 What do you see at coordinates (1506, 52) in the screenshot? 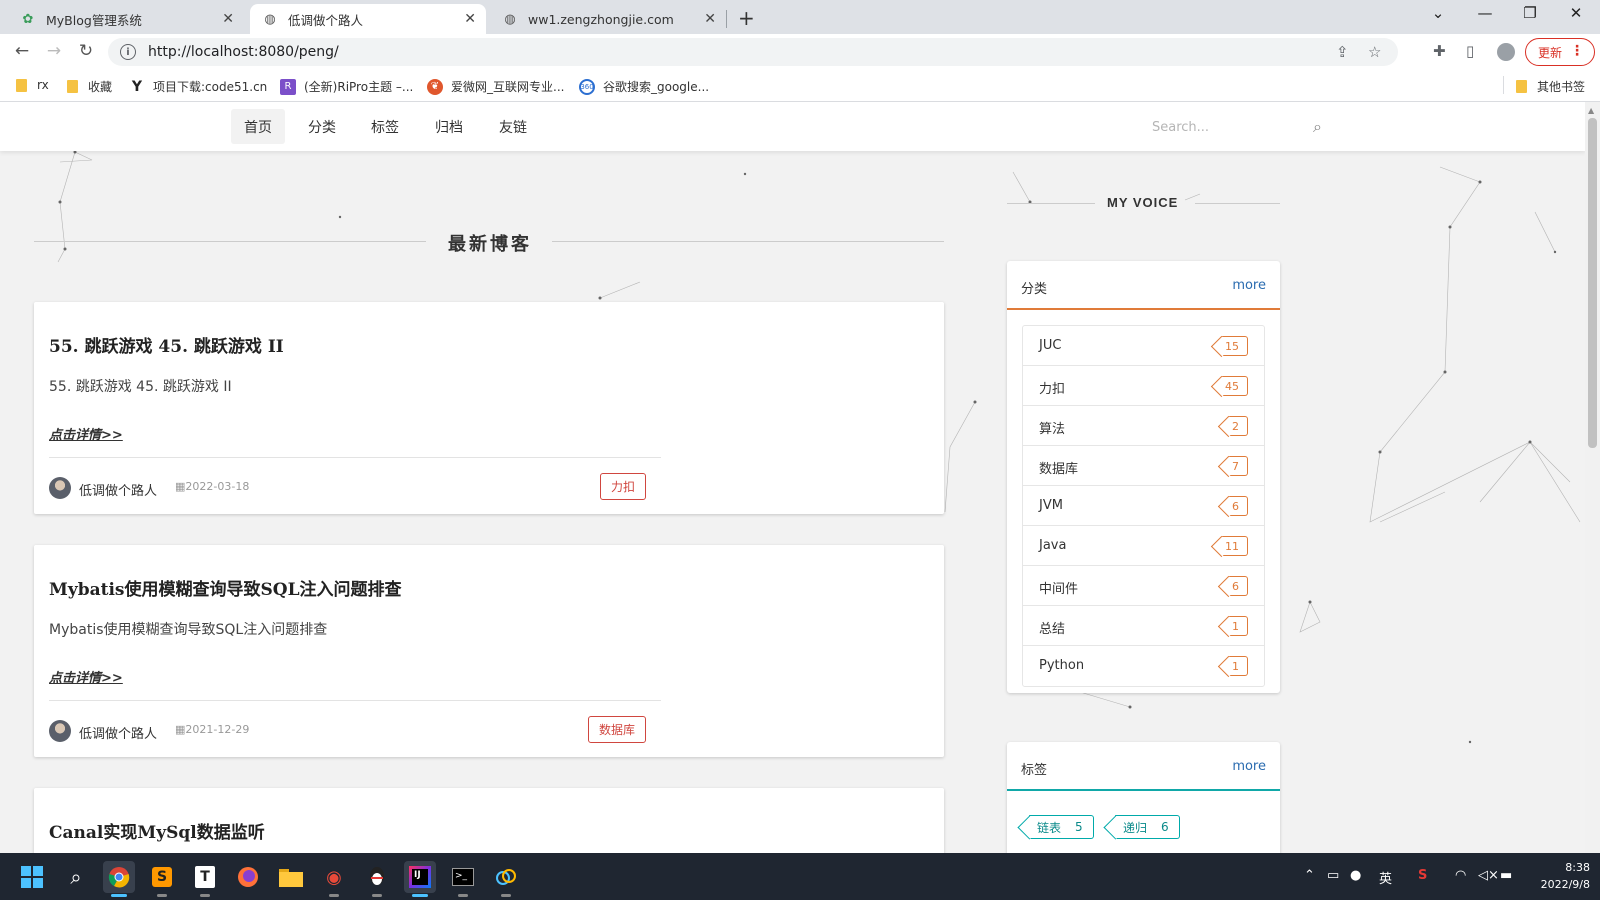
I see `profile-avatar` at bounding box center [1506, 52].